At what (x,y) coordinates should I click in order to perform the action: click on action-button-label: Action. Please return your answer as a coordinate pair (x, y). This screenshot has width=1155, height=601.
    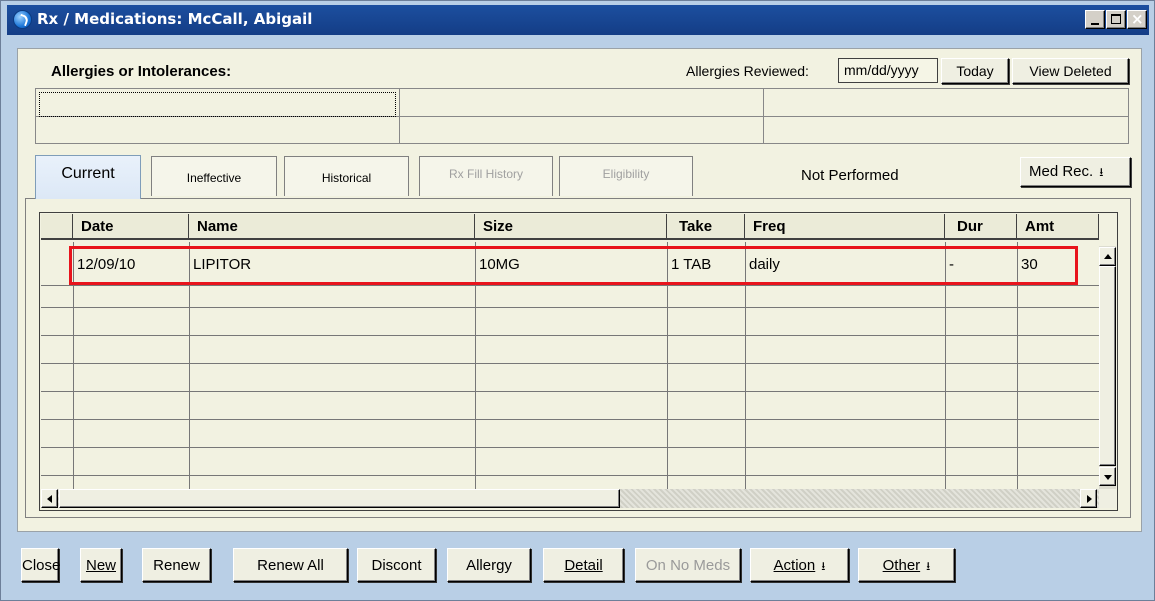
    Looking at the image, I should click on (794, 565).